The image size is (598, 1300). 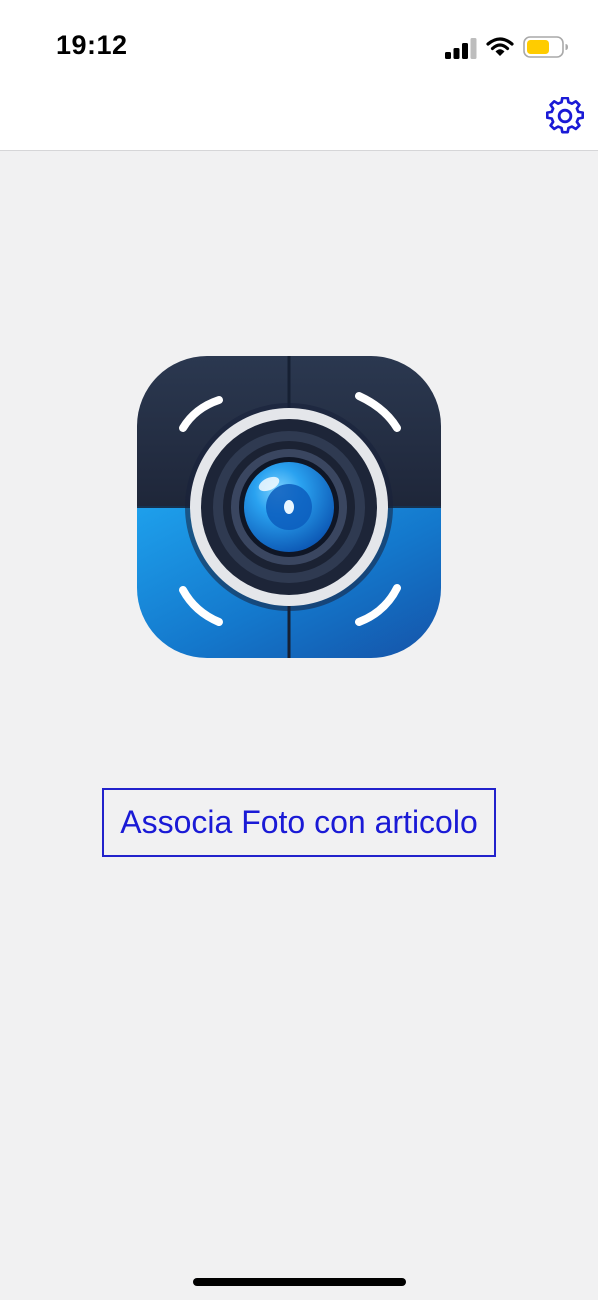 What do you see at coordinates (299, 1282) in the screenshot?
I see `home-indicator` at bounding box center [299, 1282].